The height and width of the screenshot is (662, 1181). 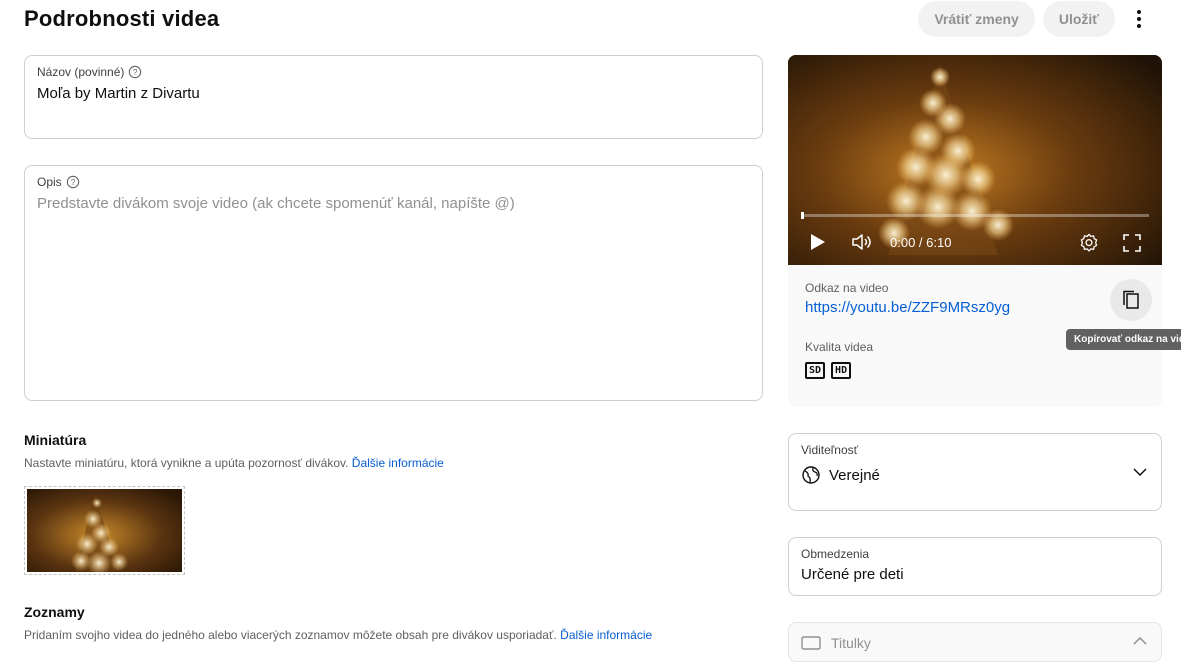 What do you see at coordinates (975, 243) in the screenshot?
I see `video-controls: 0:00 / 6:10` at bounding box center [975, 243].